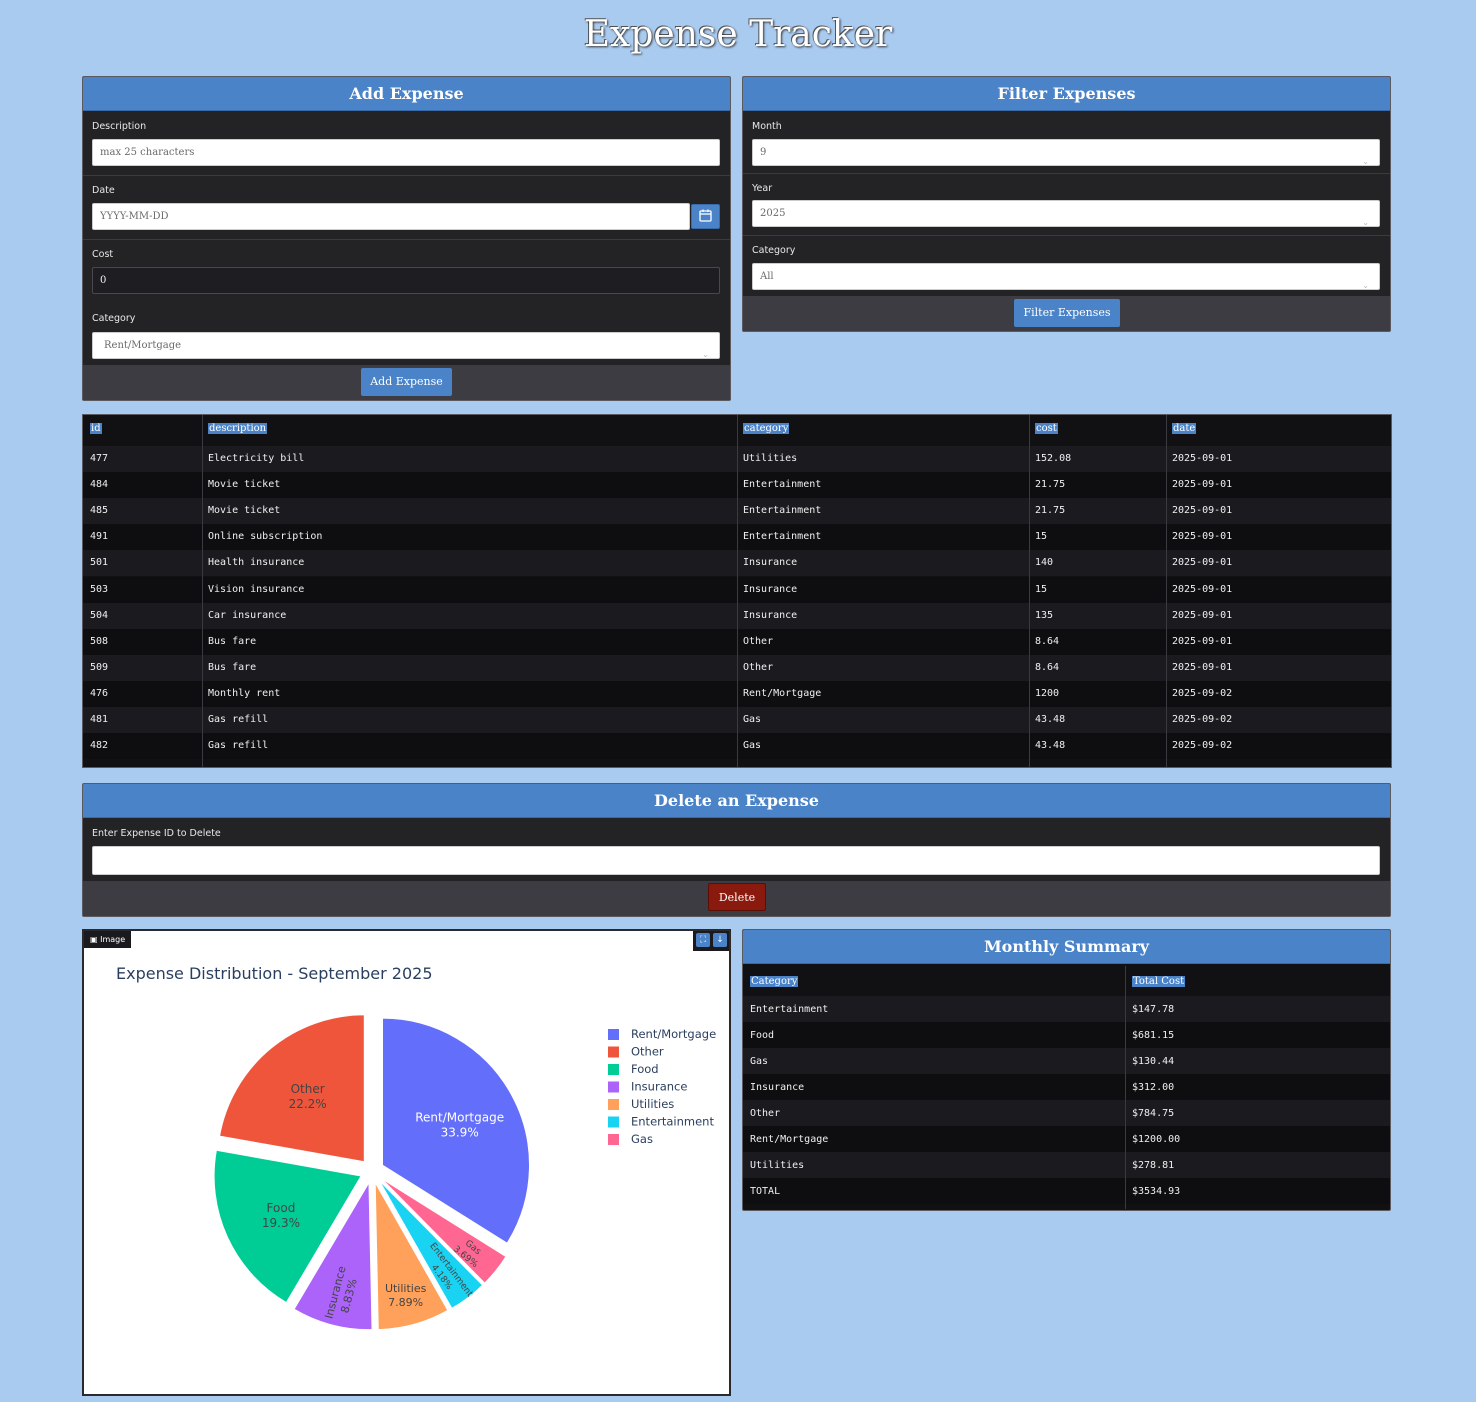 This screenshot has width=1476, height=1402. What do you see at coordinates (763, 152) in the screenshot?
I see `month-select-value: 9` at bounding box center [763, 152].